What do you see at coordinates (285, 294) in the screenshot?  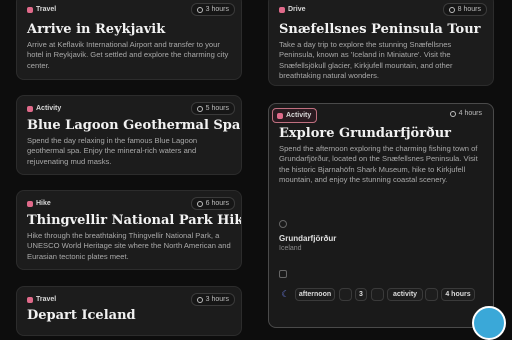 I see `time-of-day-icon: ☾` at bounding box center [285, 294].